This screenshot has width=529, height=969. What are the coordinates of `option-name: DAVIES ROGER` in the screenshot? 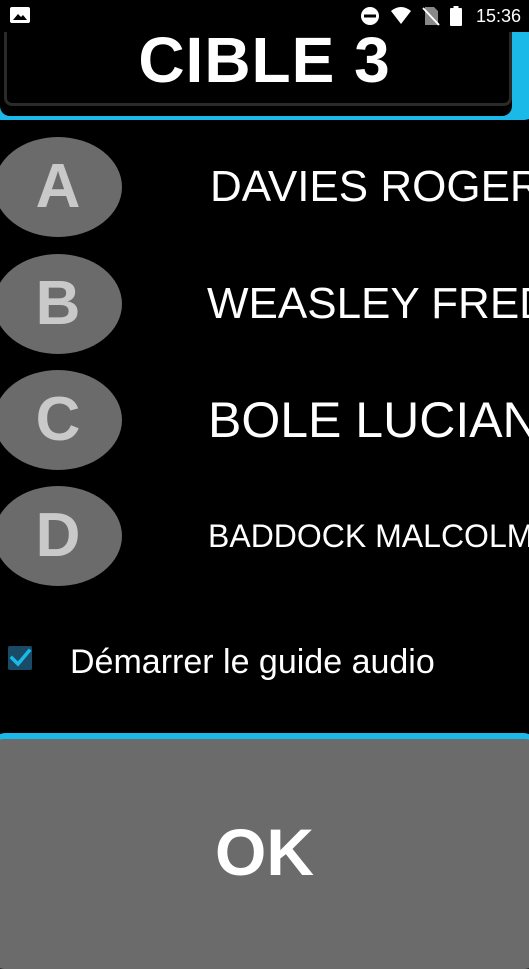 It's located at (369, 187).